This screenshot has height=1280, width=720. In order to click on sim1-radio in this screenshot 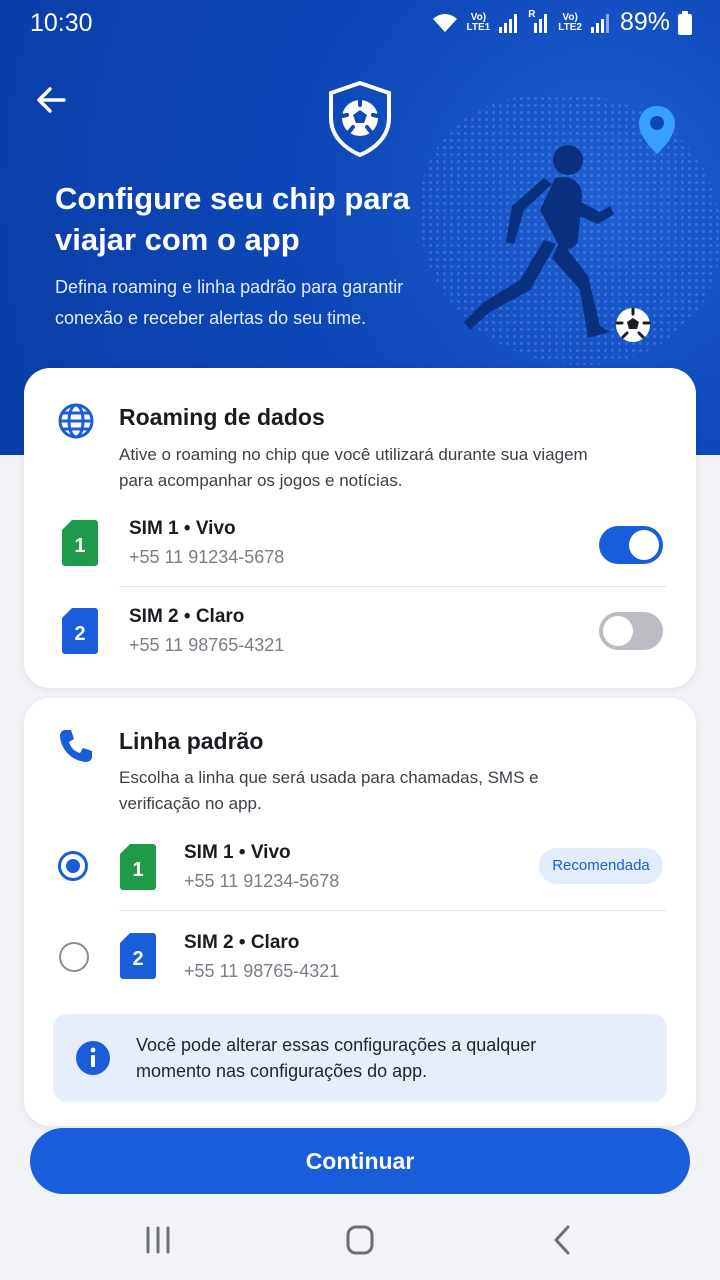, I will do `click(73, 866)`.